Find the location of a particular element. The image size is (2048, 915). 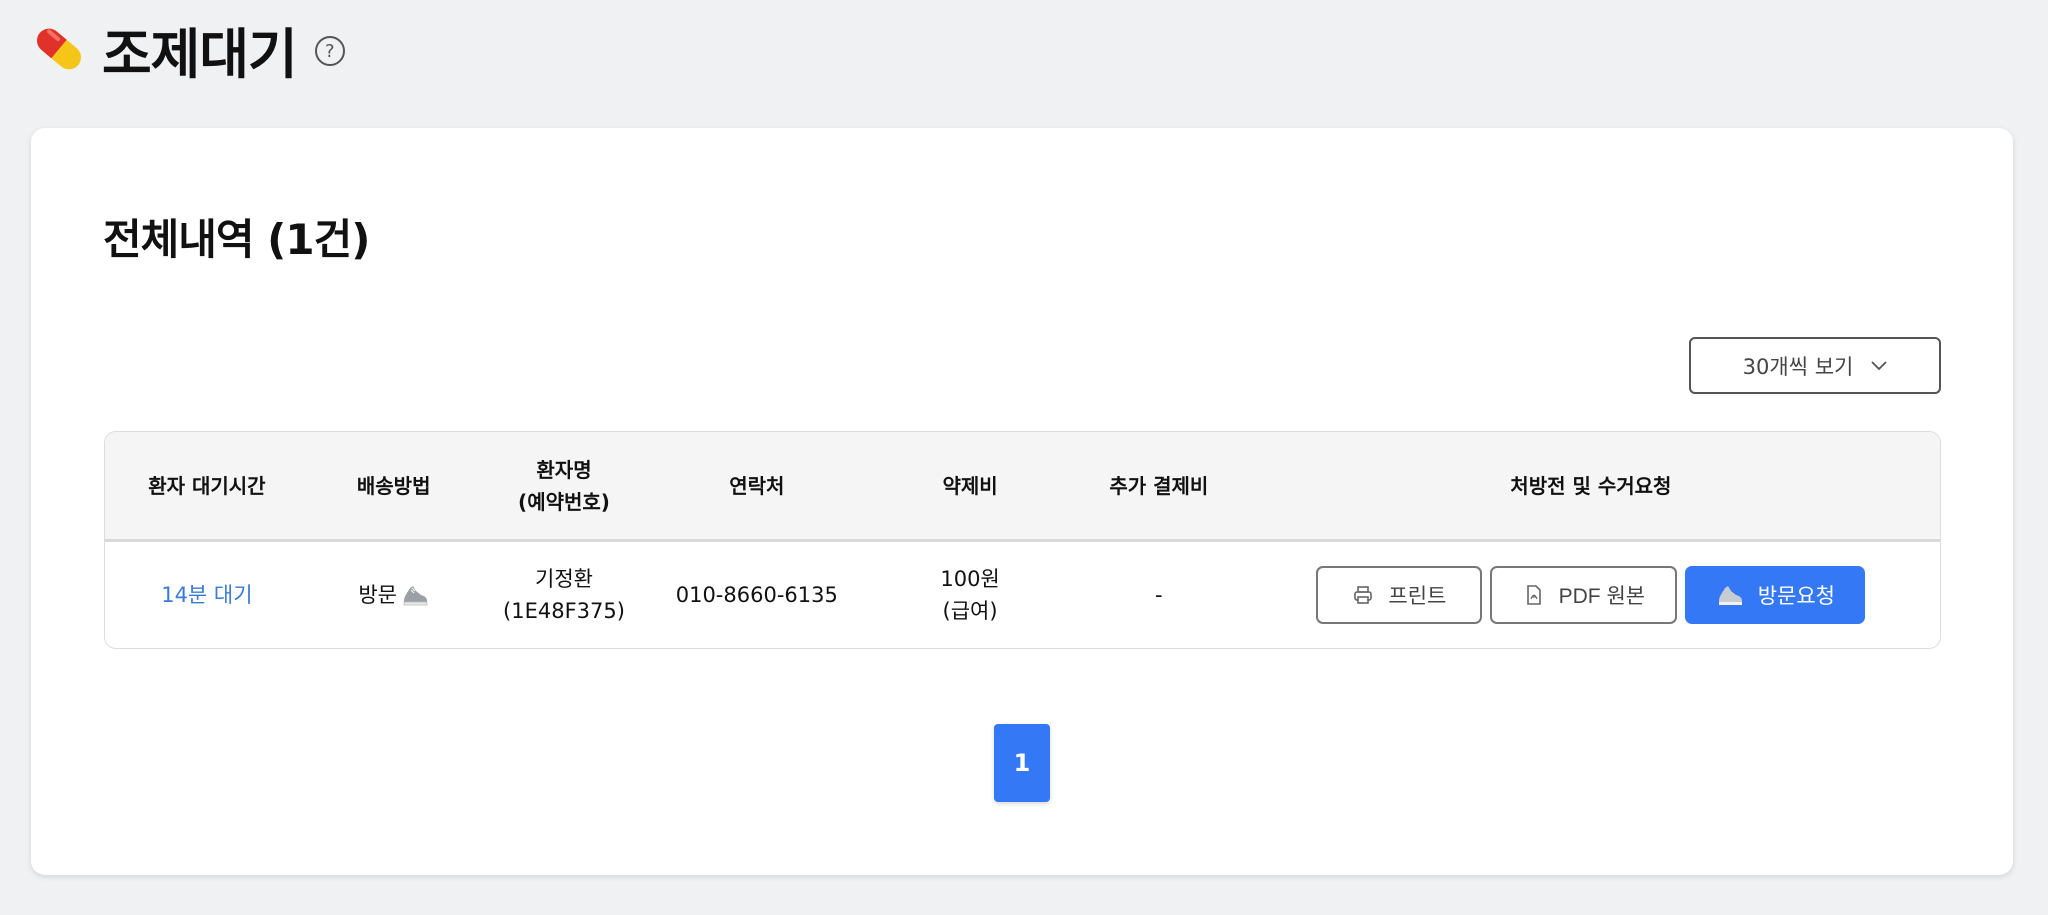

page-title: 조제대기 is located at coordinates (200, 54).